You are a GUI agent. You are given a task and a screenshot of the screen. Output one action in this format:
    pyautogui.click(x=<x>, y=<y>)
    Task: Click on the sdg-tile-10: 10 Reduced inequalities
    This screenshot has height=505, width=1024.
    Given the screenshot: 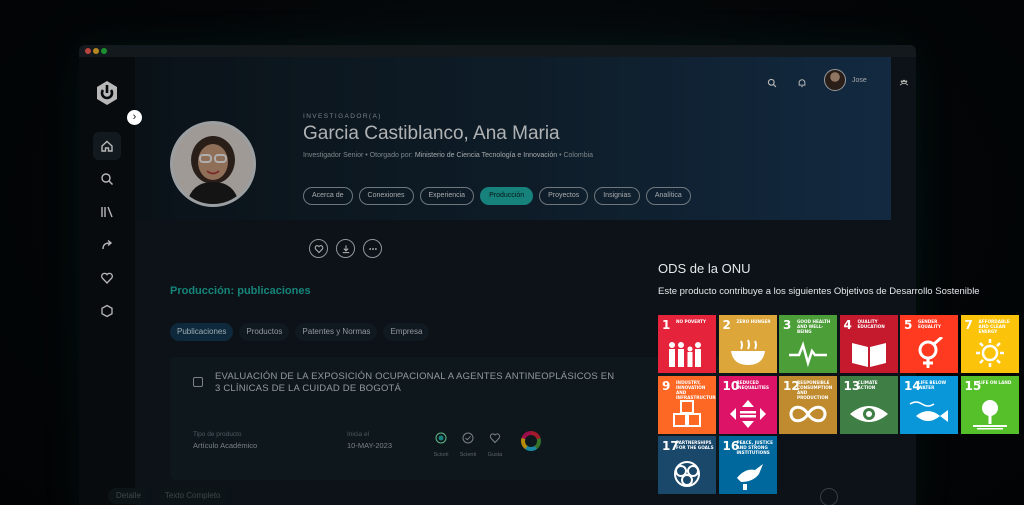 What is the action you would take?
    pyautogui.click(x=747, y=404)
    